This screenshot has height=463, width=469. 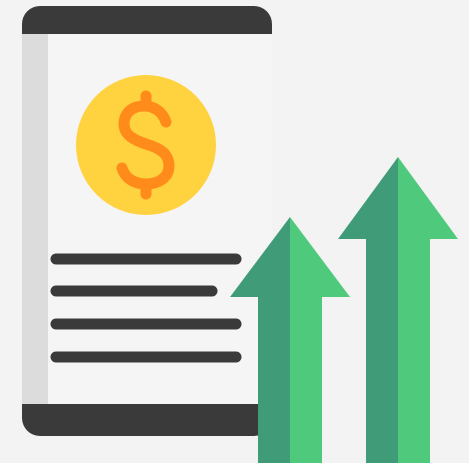 What do you see at coordinates (428, 310) in the screenshot?
I see `arrow-right-light-half` at bounding box center [428, 310].